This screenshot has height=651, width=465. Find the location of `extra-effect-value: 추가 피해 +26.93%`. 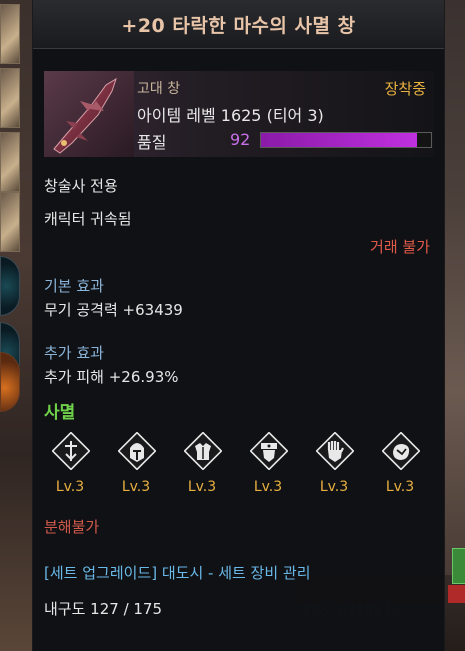

extra-effect-value: 추가 피해 +26.93% is located at coordinates (111, 377).